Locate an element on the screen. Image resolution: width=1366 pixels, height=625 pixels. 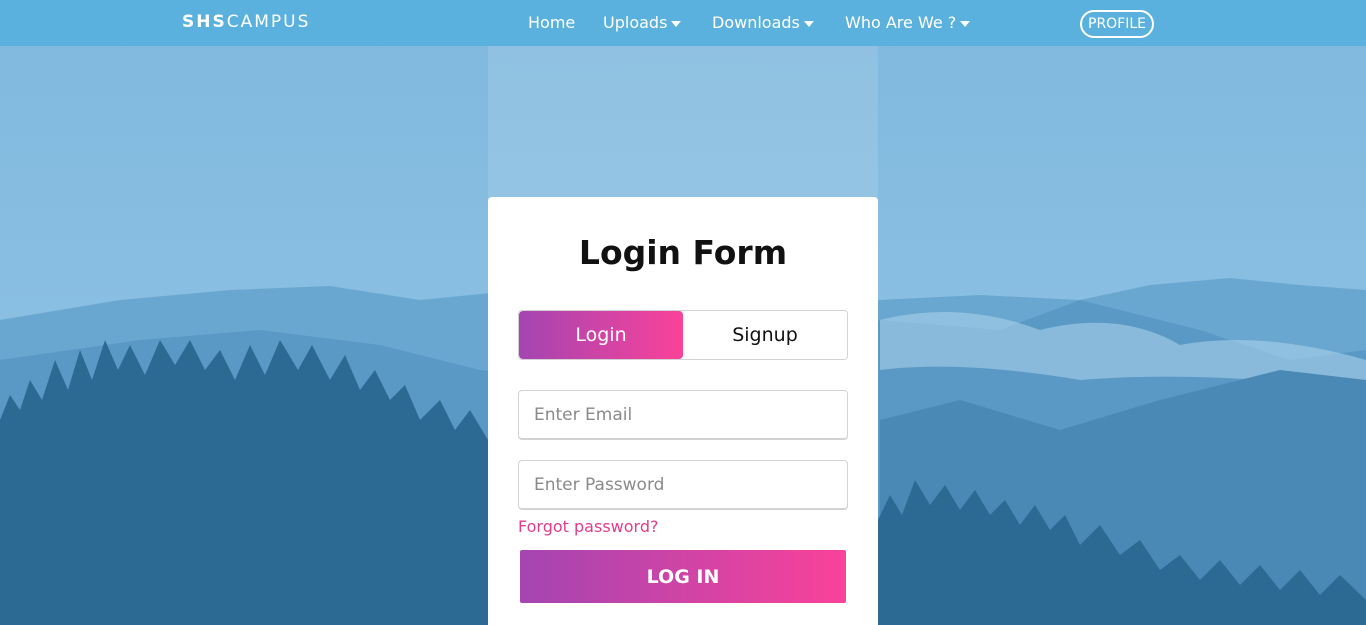
nav-home-label: Home is located at coordinates (552, 22).